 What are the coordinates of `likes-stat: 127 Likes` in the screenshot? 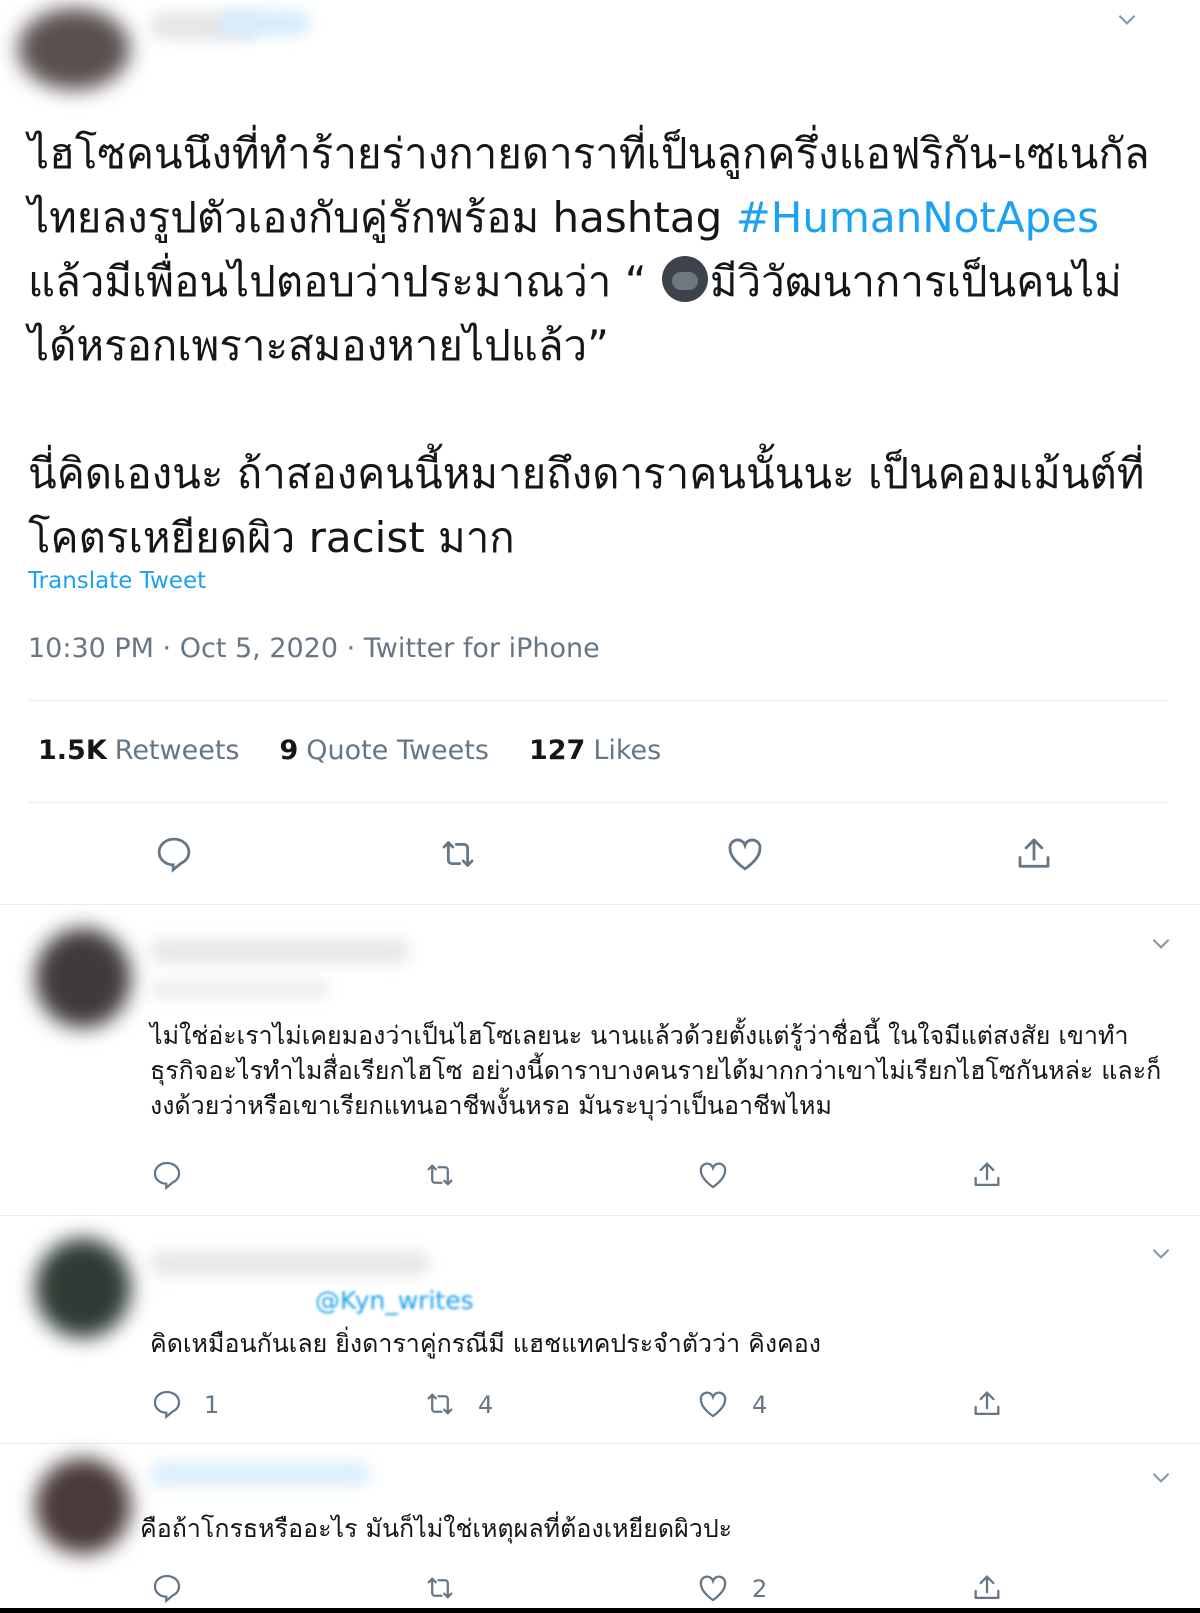 It's located at (595, 750).